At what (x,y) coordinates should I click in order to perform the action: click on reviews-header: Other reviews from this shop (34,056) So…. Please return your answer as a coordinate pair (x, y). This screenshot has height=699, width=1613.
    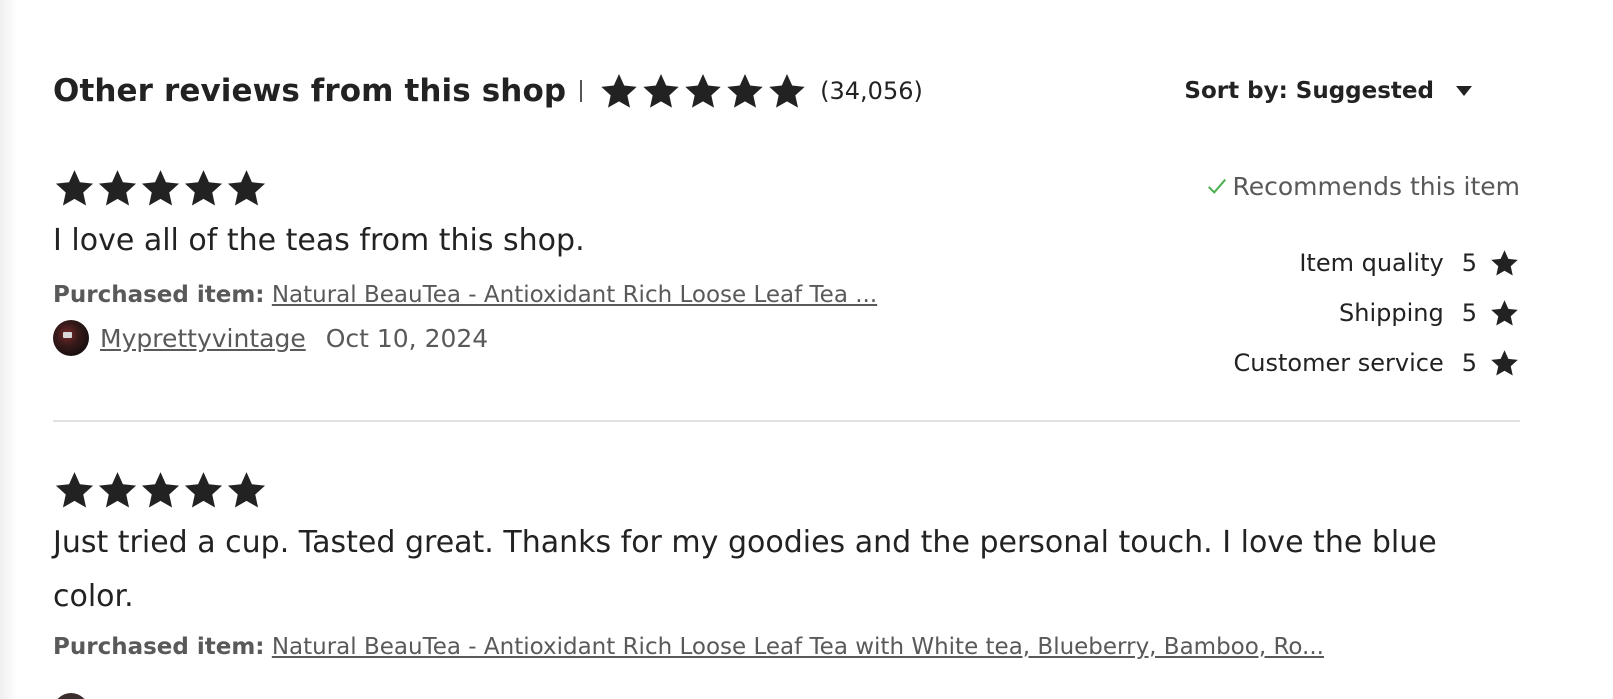
    Looking at the image, I should click on (786, 91).